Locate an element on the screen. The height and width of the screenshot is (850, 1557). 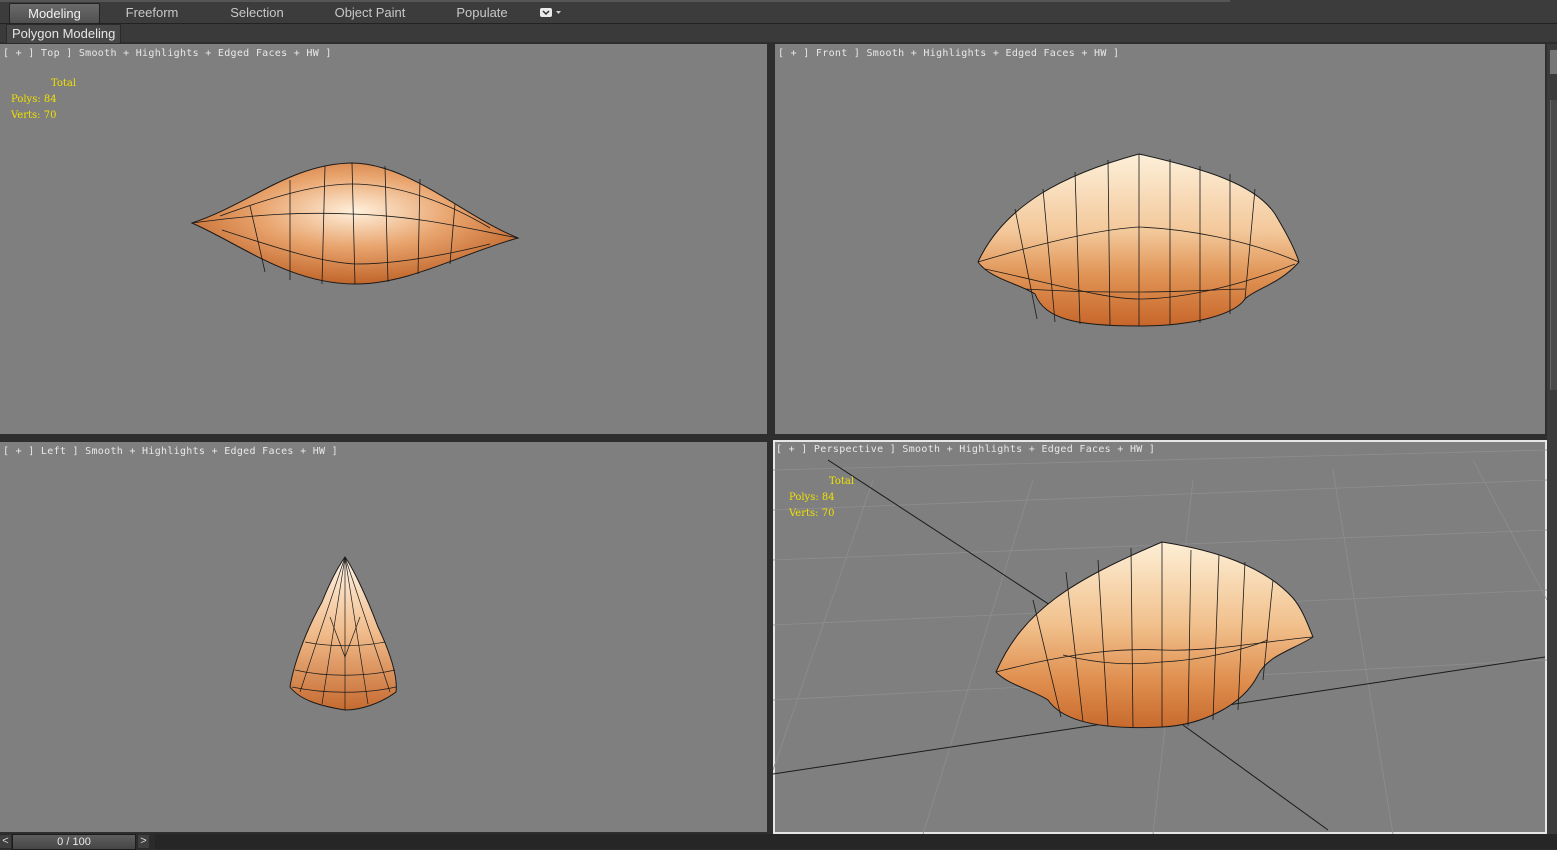
ribbon-options-dropdown-icon is located at coordinates (551, 13).